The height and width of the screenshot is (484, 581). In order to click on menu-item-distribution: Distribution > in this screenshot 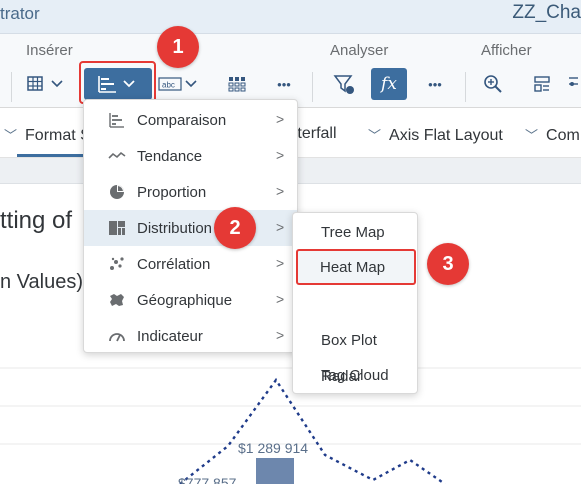, I will do `click(190, 228)`.